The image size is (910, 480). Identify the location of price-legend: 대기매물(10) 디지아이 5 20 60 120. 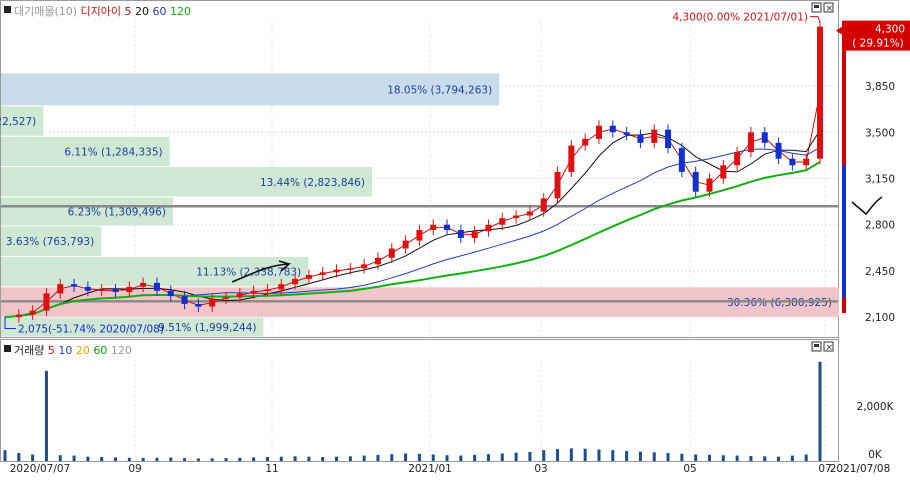
(97, 11).